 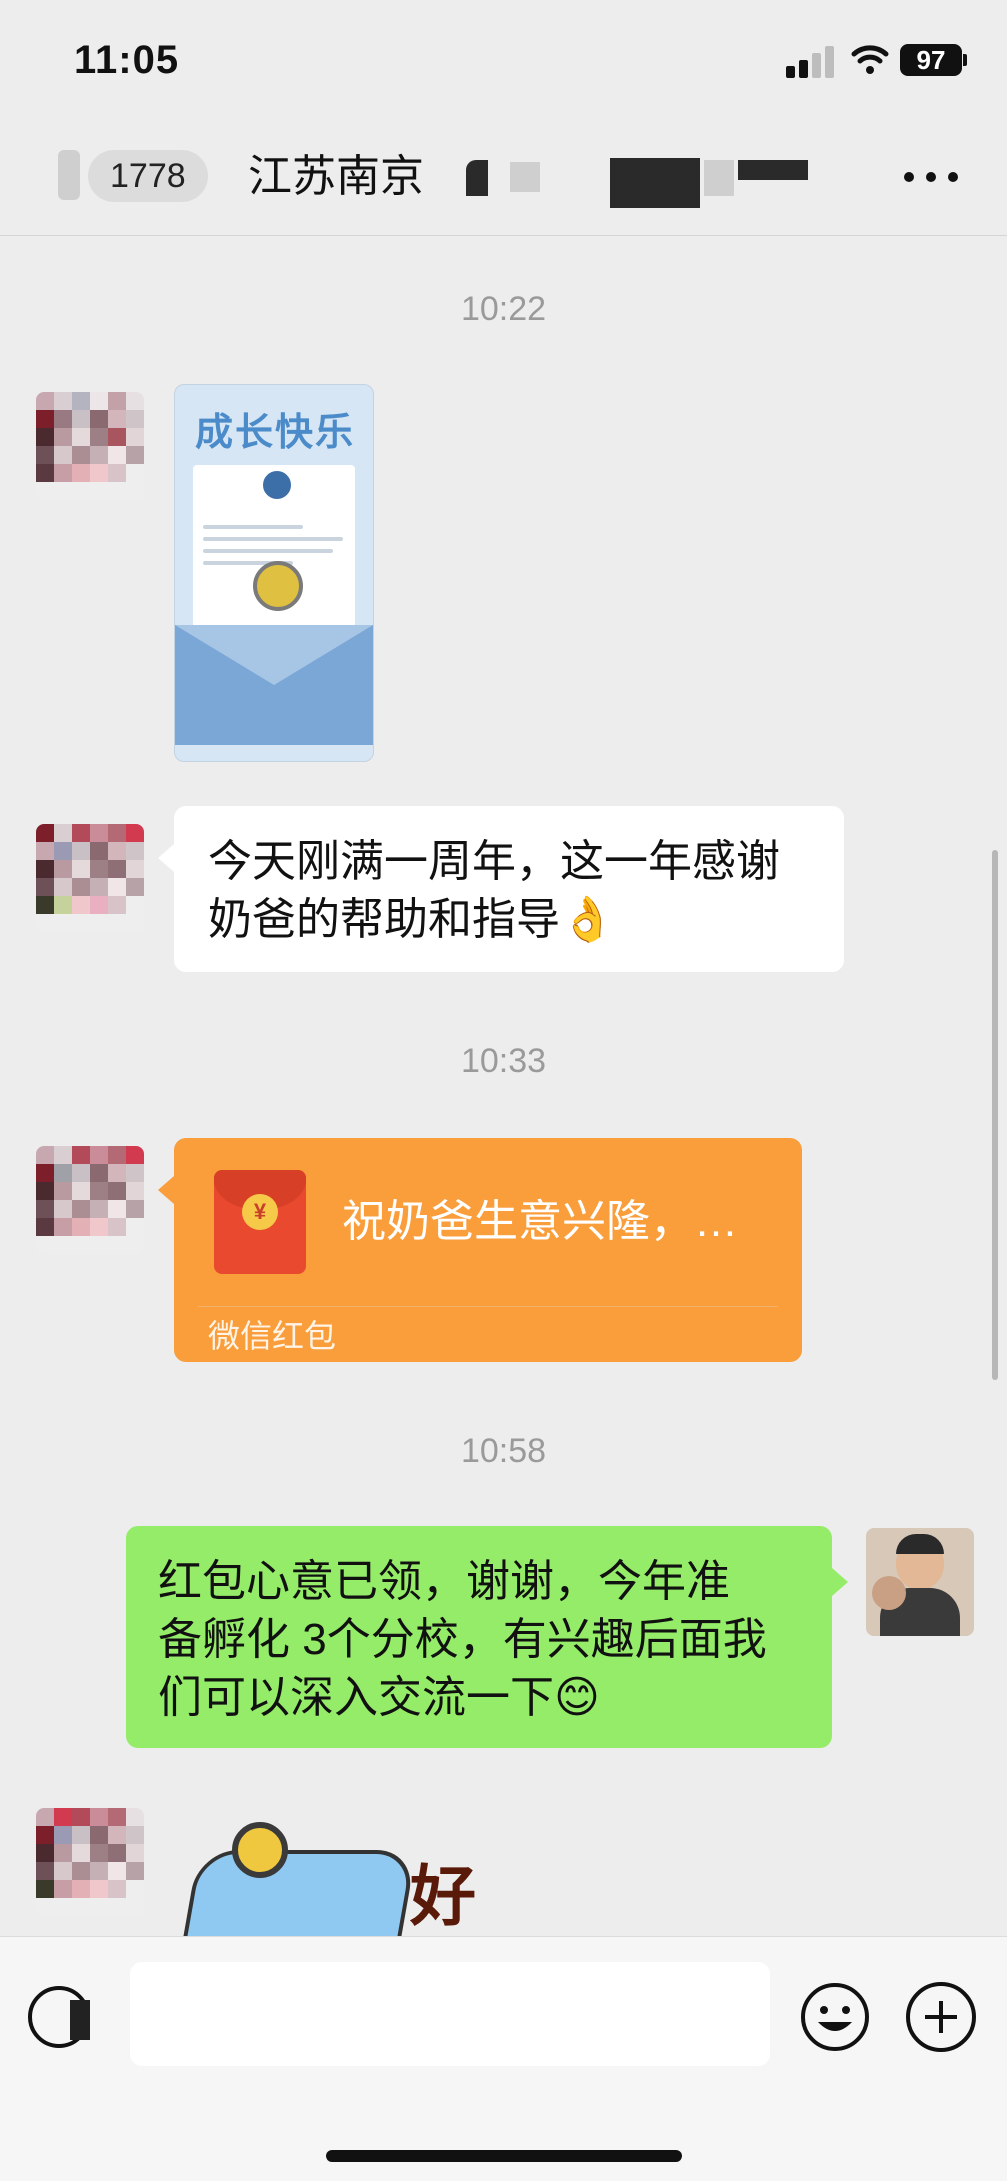 What do you see at coordinates (450, 2014) in the screenshot?
I see `message-input` at bounding box center [450, 2014].